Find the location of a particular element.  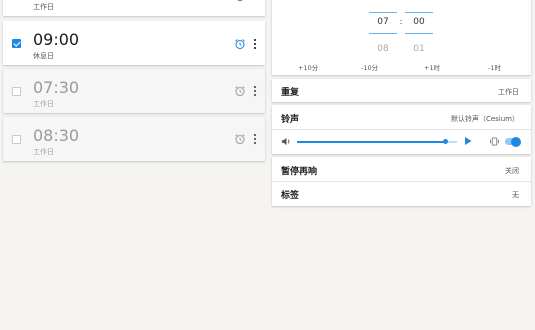

repeat-value: 工作日 is located at coordinates (508, 92).